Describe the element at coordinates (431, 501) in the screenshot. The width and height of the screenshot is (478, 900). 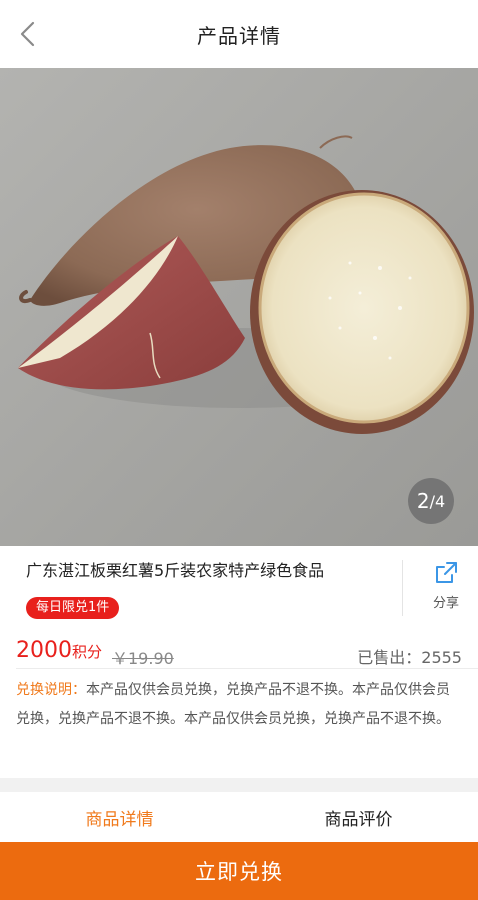
I see `gallery-page-indicator: 2/4` at that location.